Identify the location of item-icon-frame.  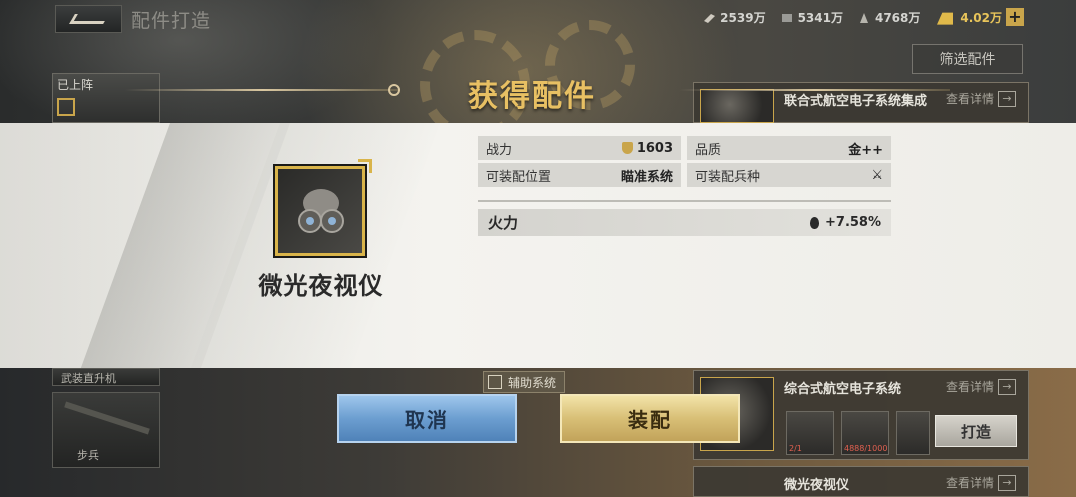
(323, 207).